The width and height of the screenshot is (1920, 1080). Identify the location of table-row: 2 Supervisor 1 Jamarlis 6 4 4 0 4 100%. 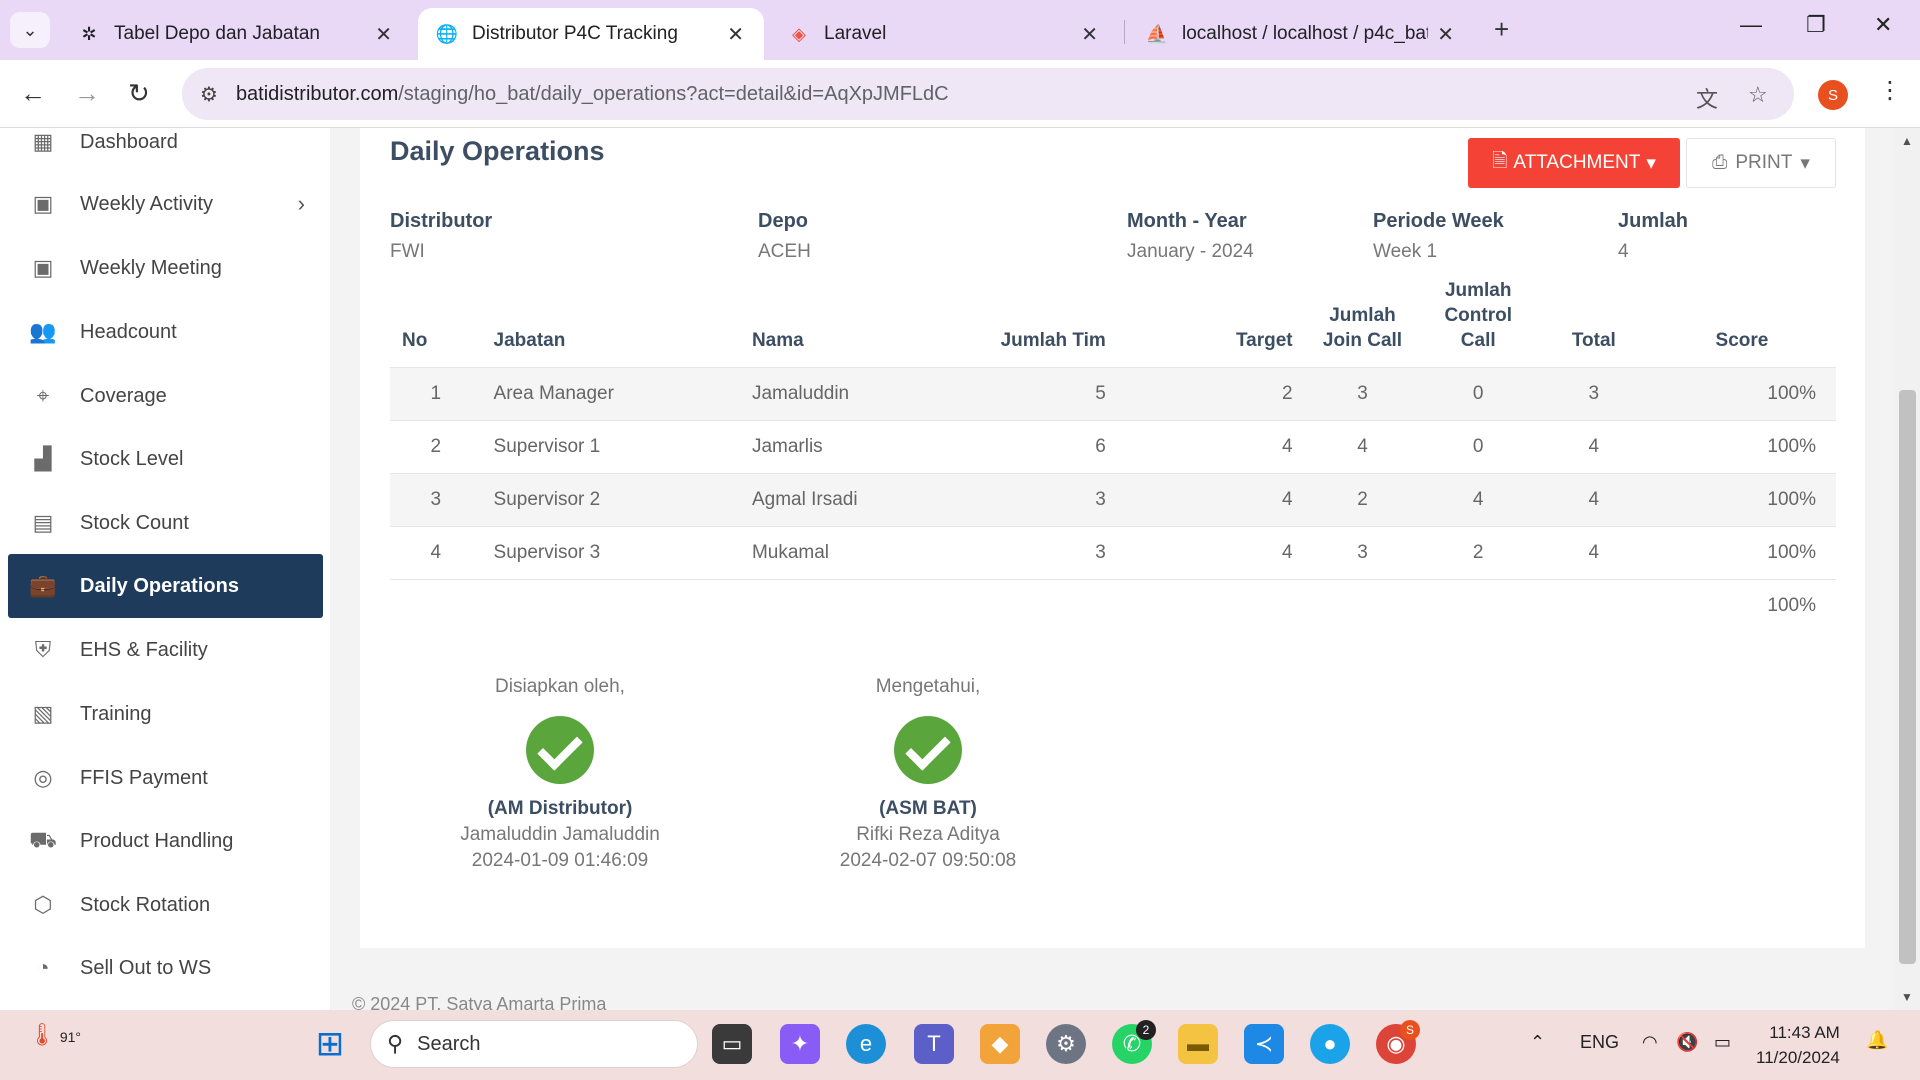
(1113, 447).